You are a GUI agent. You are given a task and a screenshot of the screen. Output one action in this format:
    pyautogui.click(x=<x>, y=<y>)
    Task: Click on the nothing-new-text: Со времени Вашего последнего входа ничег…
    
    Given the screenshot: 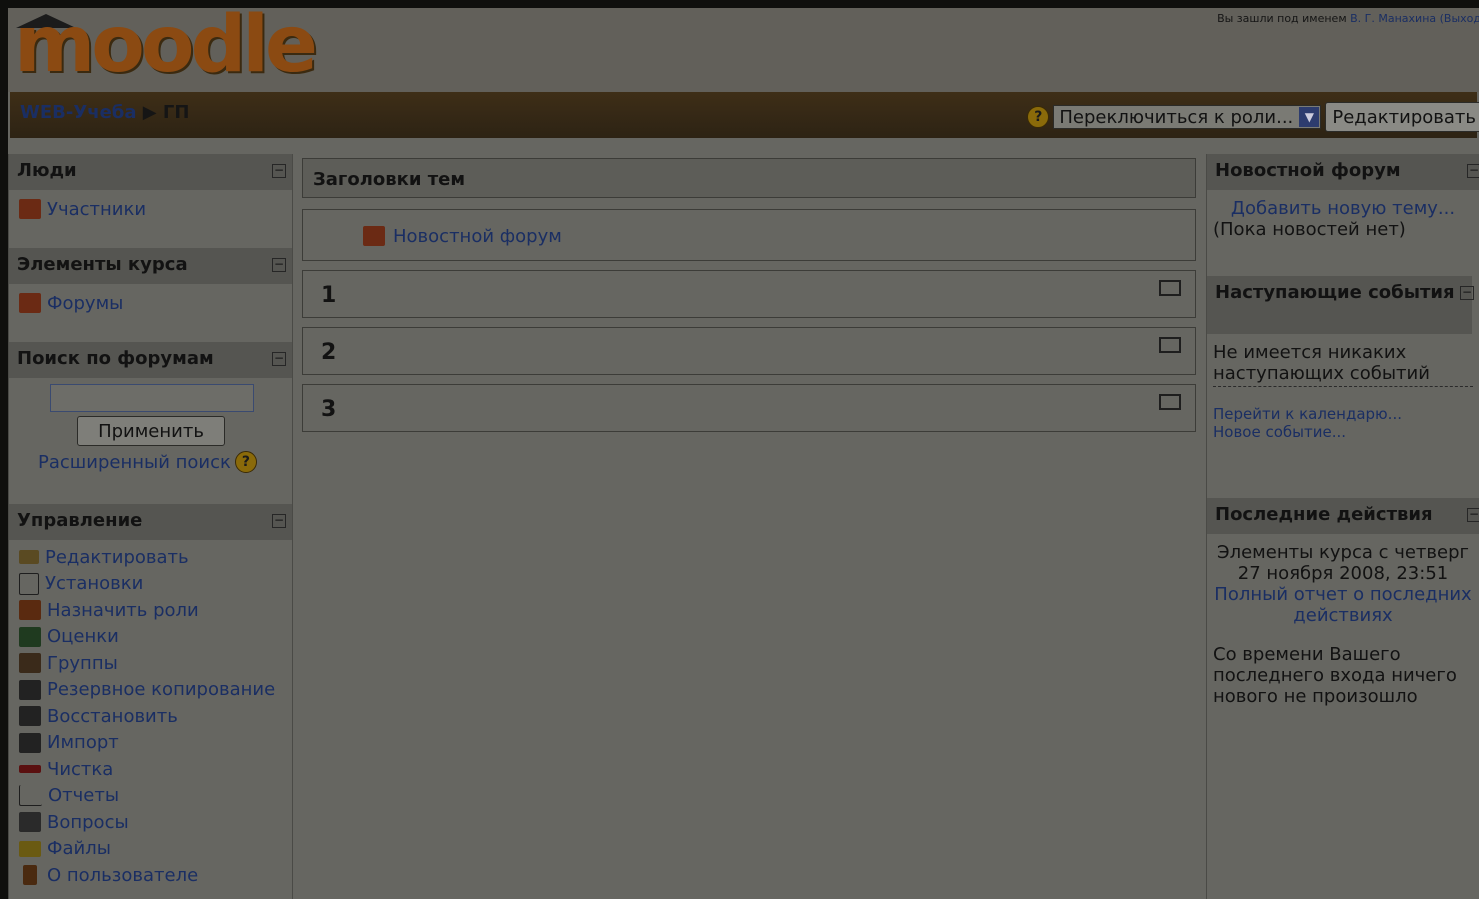 What is the action you would take?
    pyautogui.click(x=1335, y=675)
    